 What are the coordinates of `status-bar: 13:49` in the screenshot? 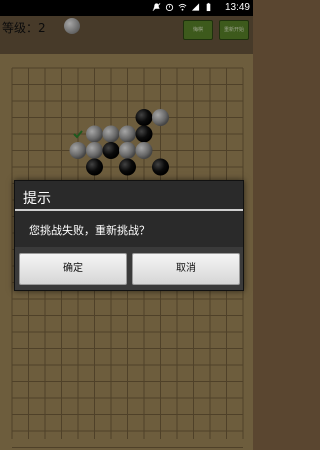 It's located at (126, 8).